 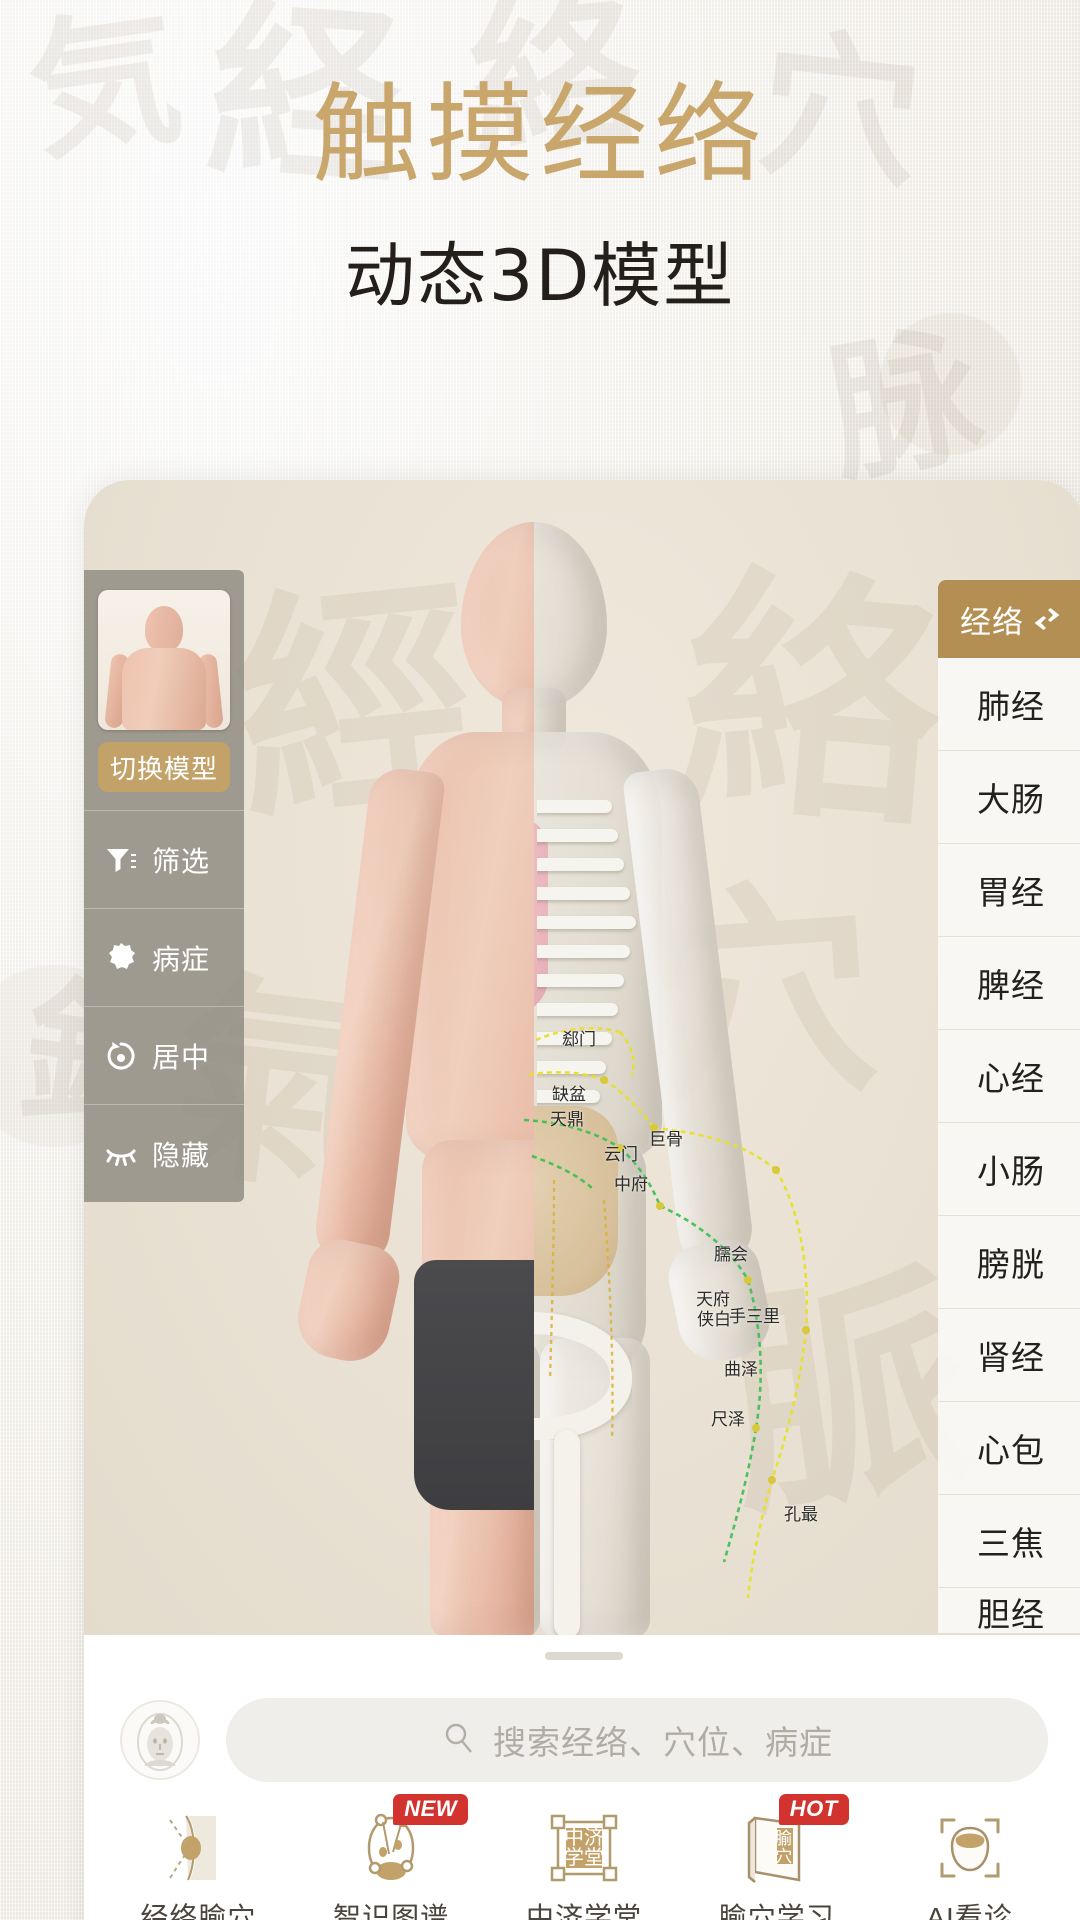 I want to click on avatar-icon, so click(x=160, y=1742).